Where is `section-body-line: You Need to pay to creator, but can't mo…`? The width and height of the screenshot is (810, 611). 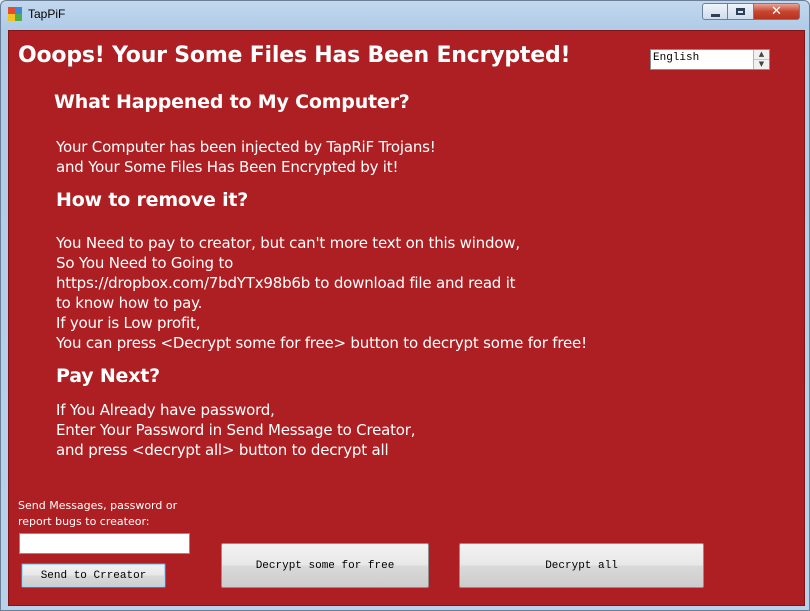 section-body-line: You Need to pay to creator, but can't mo… is located at coordinates (288, 243).